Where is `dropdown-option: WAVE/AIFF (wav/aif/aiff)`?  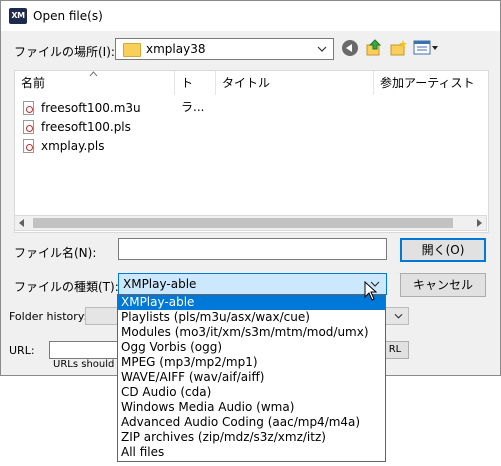 dropdown-option: WAVE/AIFF (wav/aif/aiff) is located at coordinates (251, 377).